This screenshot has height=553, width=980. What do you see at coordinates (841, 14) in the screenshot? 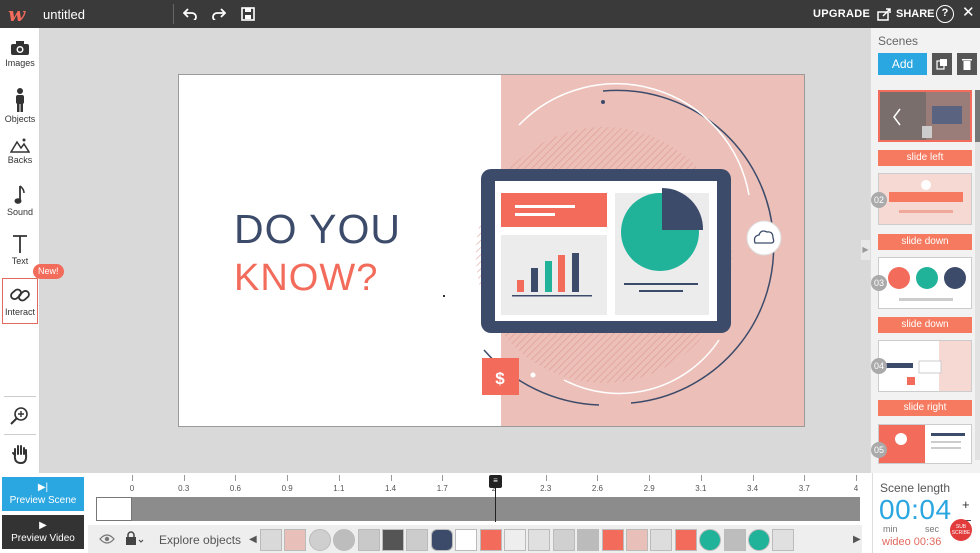
I see `upgrade-button: UPGRADE` at bounding box center [841, 14].